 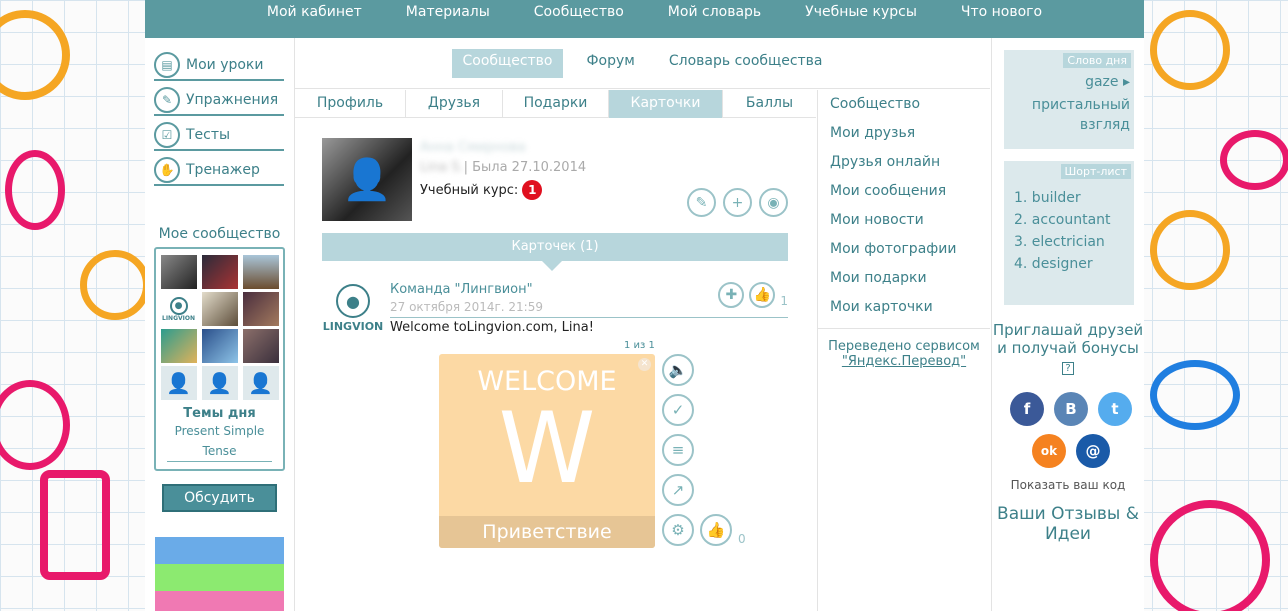 What do you see at coordinates (532, 190) in the screenshot?
I see `course-count-badge: 1` at bounding box center [532, 190].